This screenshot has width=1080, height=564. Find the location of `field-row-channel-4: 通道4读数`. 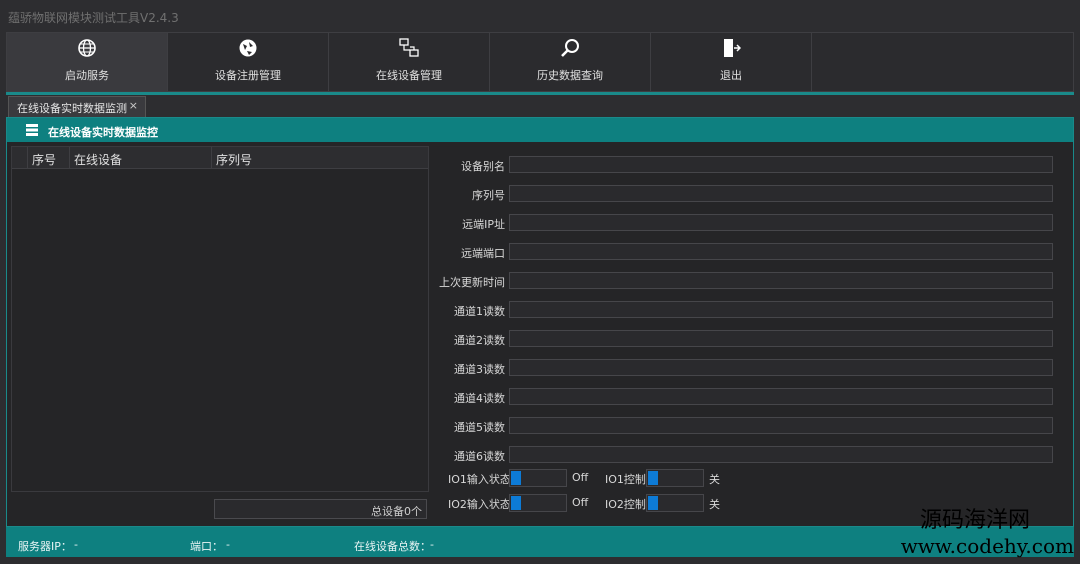

field-row-channel-4: 通道4读数 is located at coordinates (751, 397).